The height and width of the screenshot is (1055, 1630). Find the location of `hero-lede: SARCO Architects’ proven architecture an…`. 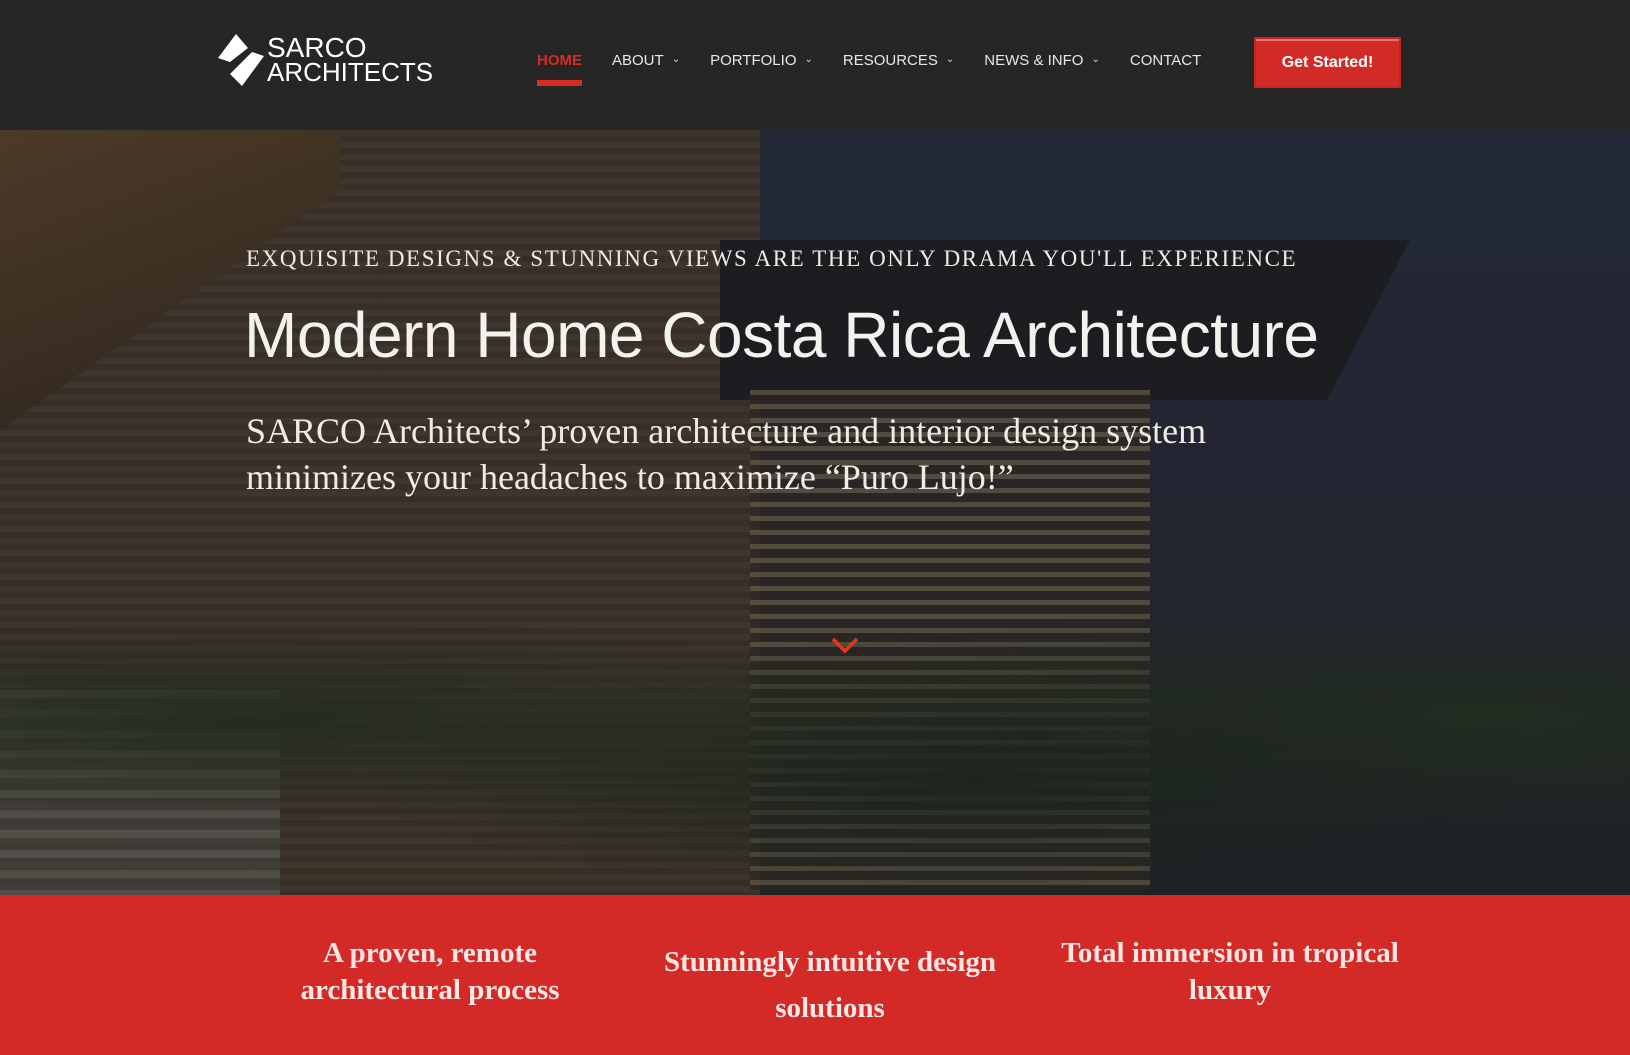

hero-lede: SARCO Architects’ proven architecture an… is located at coordinates (726, 454).